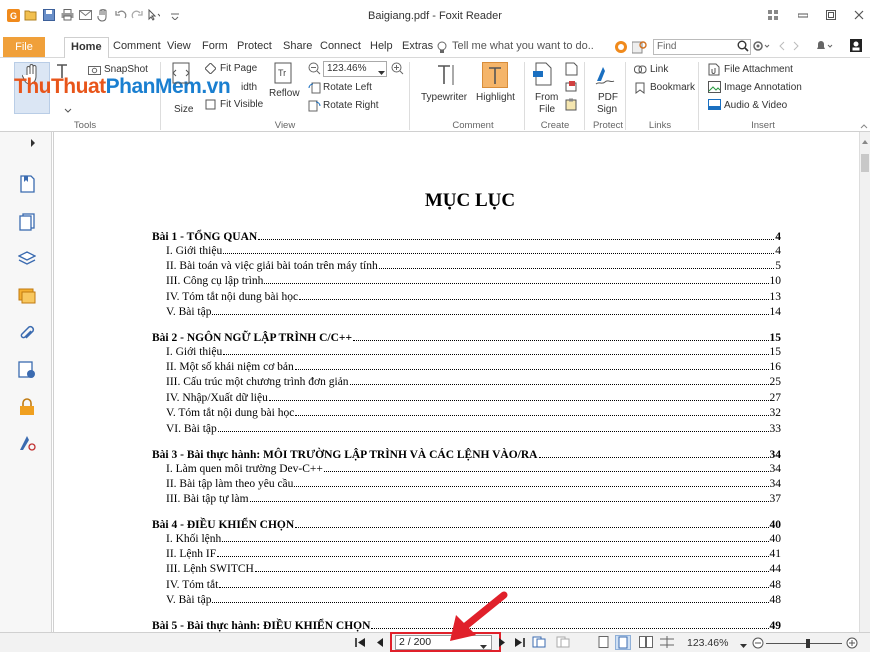 The height and width of the screenshot is (652, 870). Describe the element at coordinates (473, 469) in the screenshot. I see `toc-entry: I. Làm quen môi trường Dev-C++ 34` at that location.